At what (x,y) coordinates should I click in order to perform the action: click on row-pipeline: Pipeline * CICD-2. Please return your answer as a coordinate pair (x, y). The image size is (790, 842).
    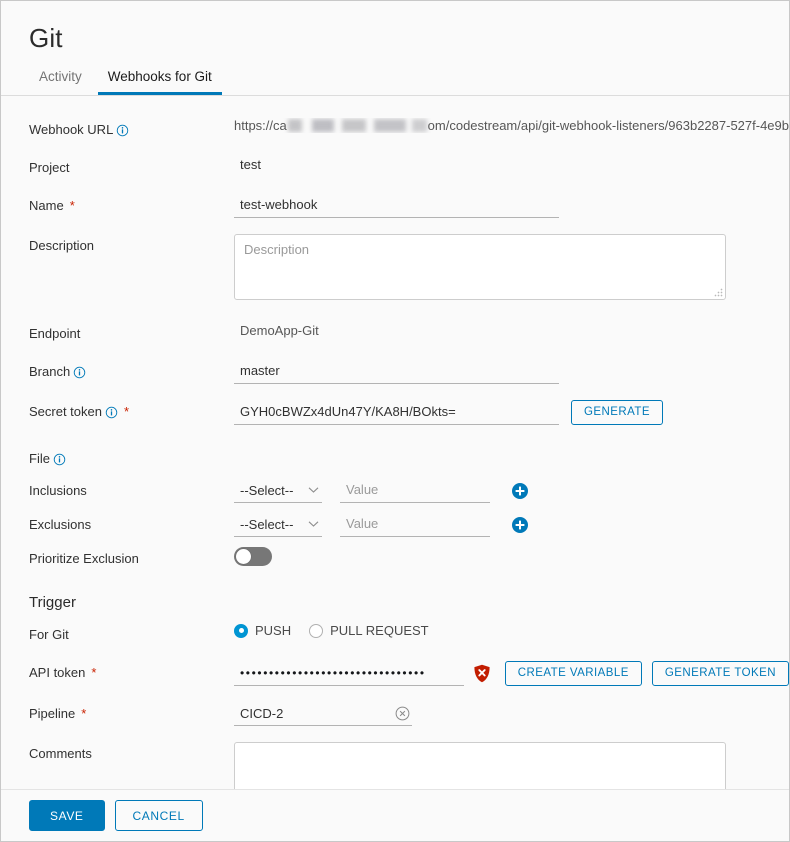
    Looking at the image, I should click on (395, 714).